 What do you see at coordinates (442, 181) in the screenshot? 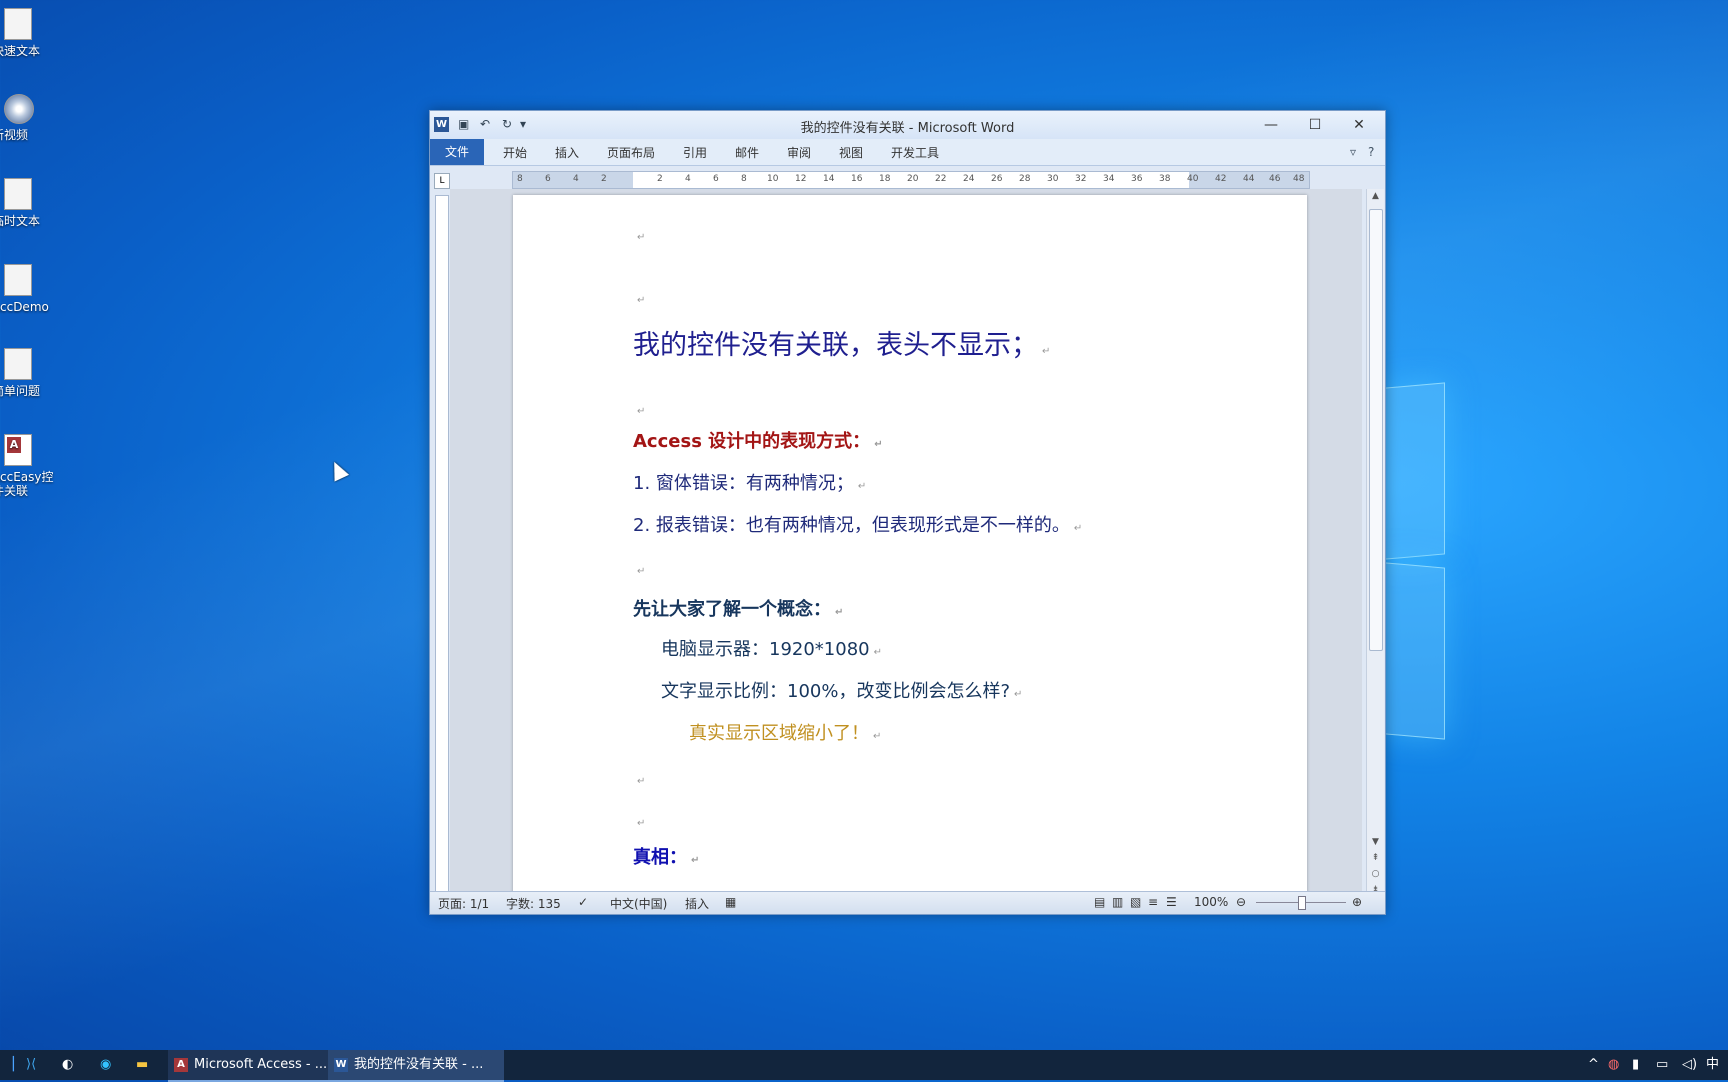
I see `tab-stop-selector: L` at bounding box center [442, 181].